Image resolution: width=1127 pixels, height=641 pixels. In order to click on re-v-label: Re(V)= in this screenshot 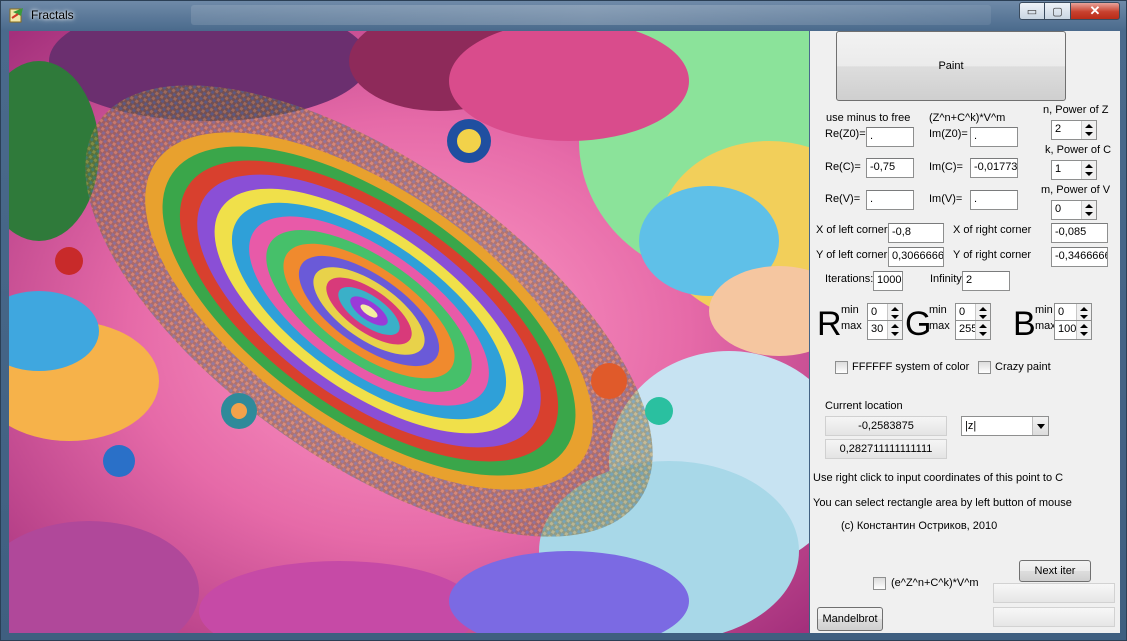, I will do `click(843, 199)`.